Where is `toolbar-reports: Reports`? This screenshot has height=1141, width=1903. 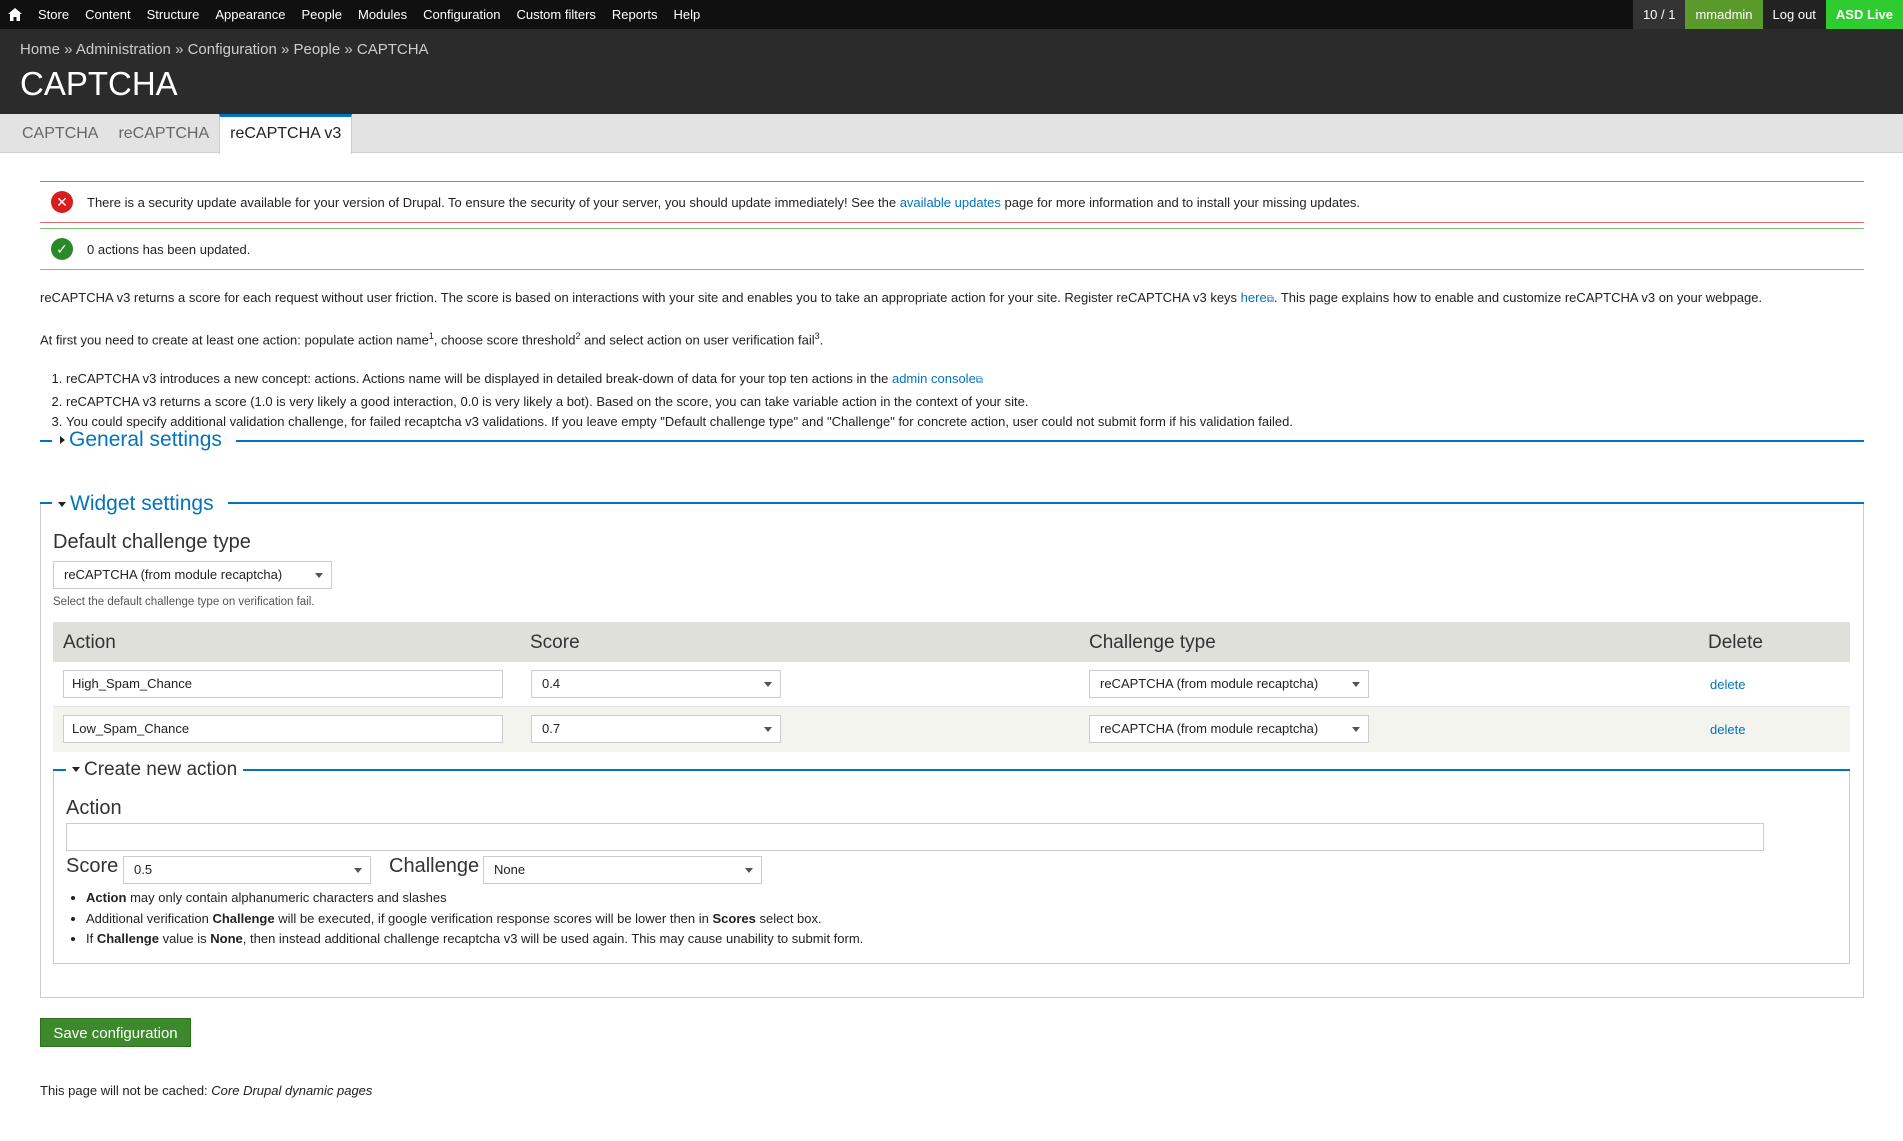 toolbar-reports: Reports is located at coordinates (635, 14).